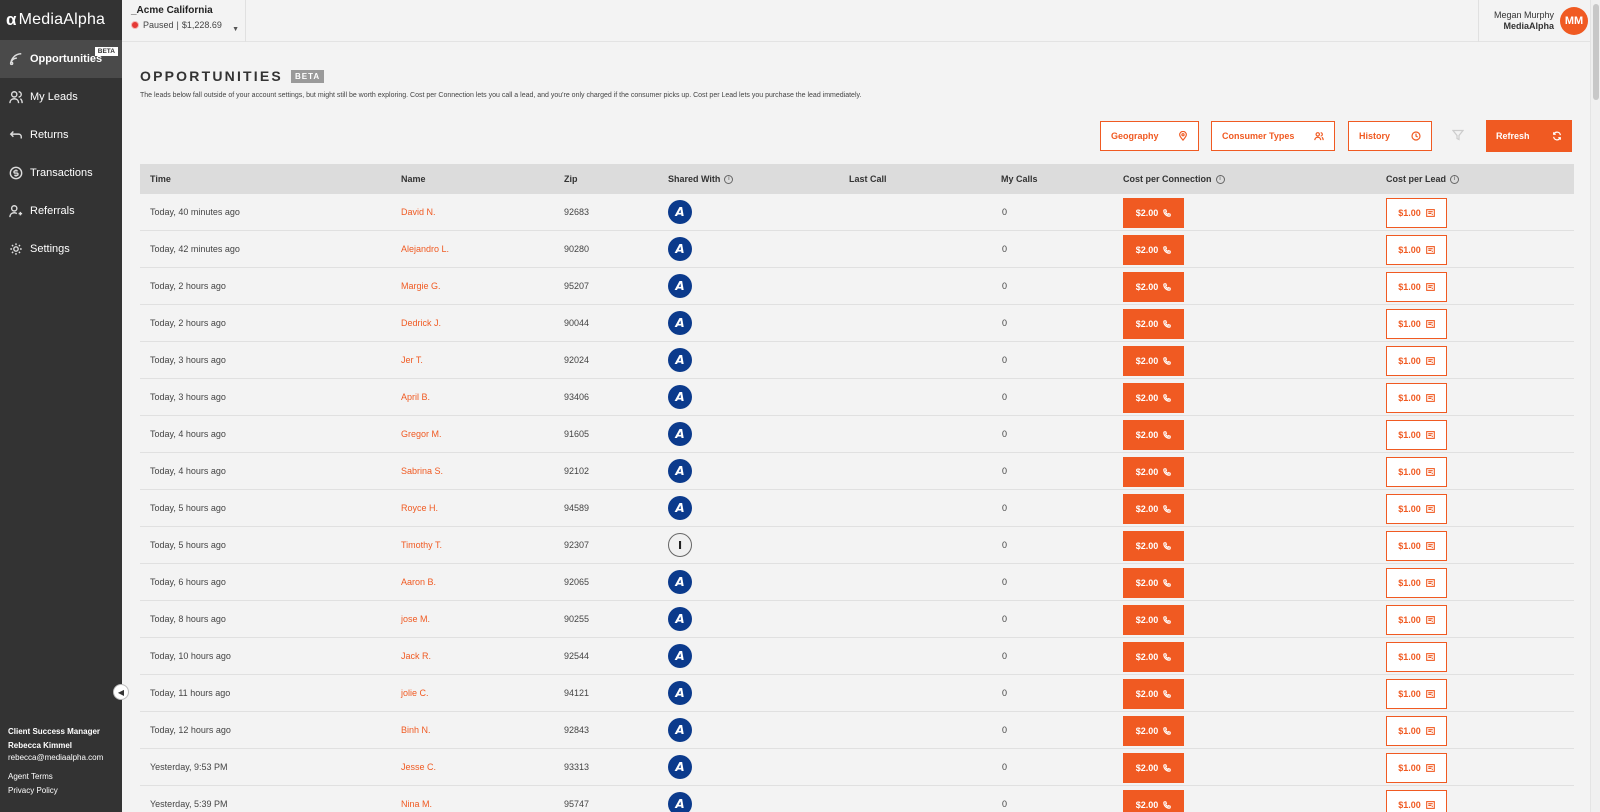 Image resolution: width=1600 pixels, height=812 pixels. What do you see at coordinates (868, 179) in the screenshot?
I see `col-last-call: Last Call` at bounding box center [868, 179].